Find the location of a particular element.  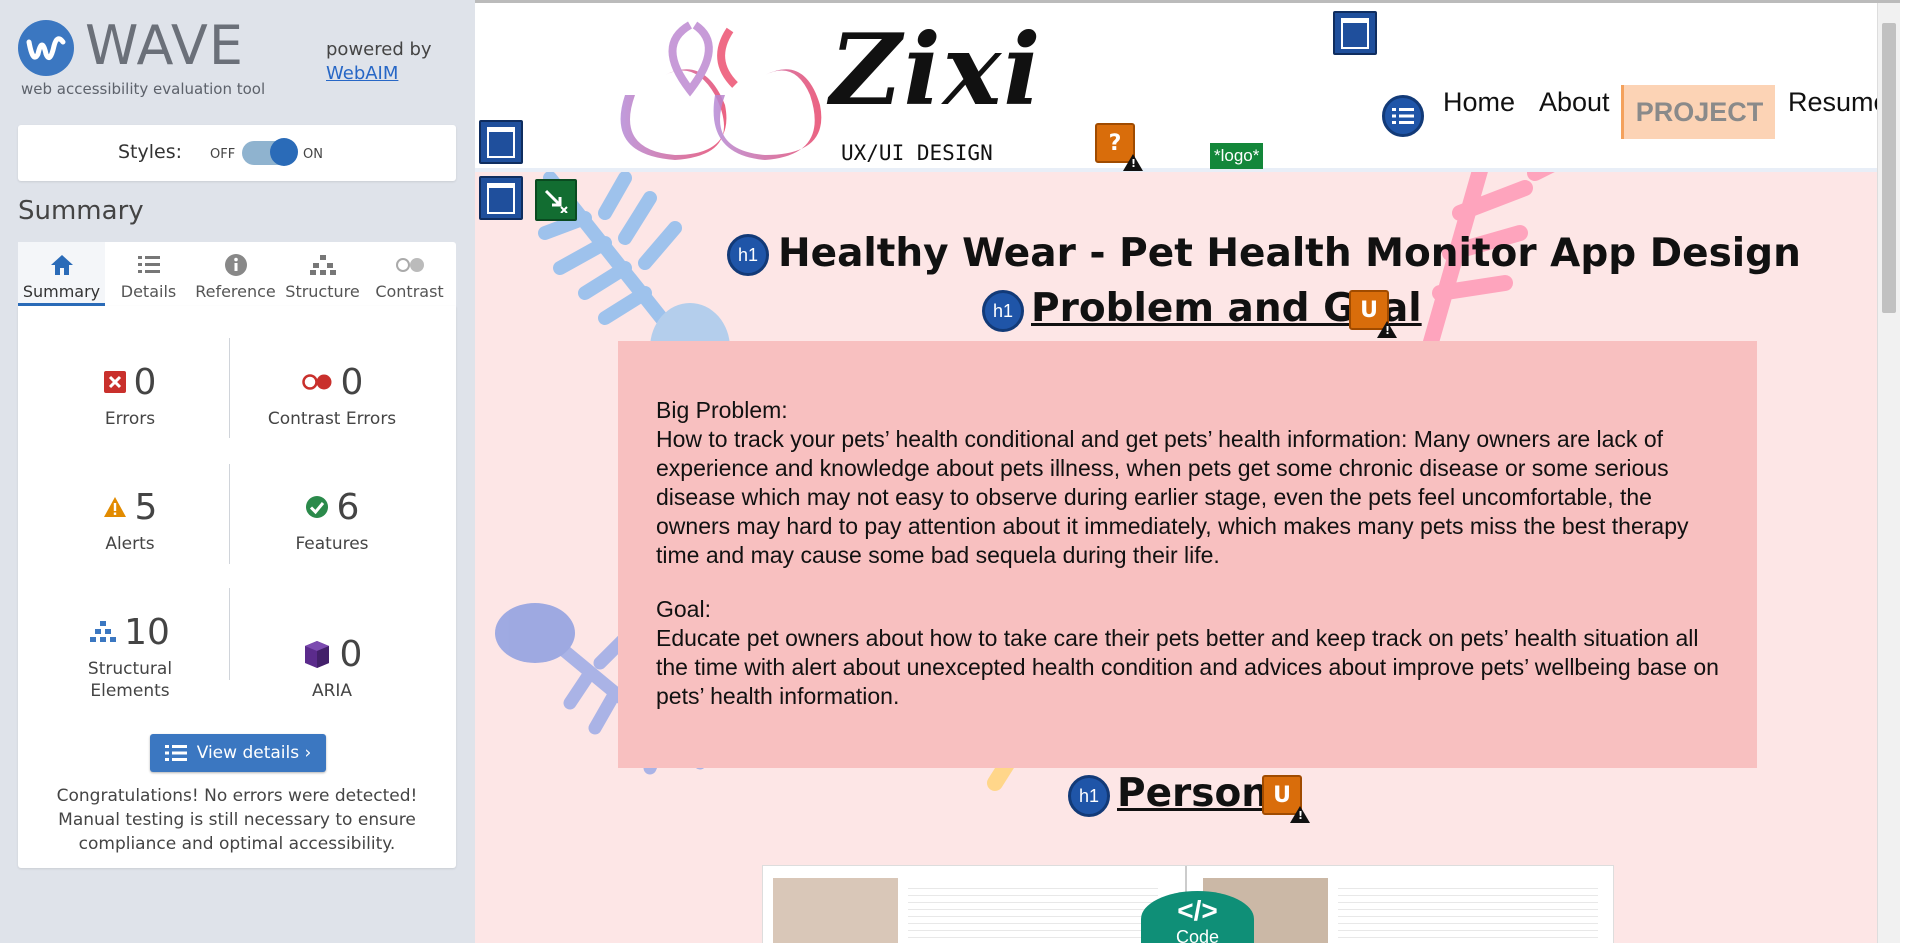

feature-check-icon is located at coordinates (316, 507).